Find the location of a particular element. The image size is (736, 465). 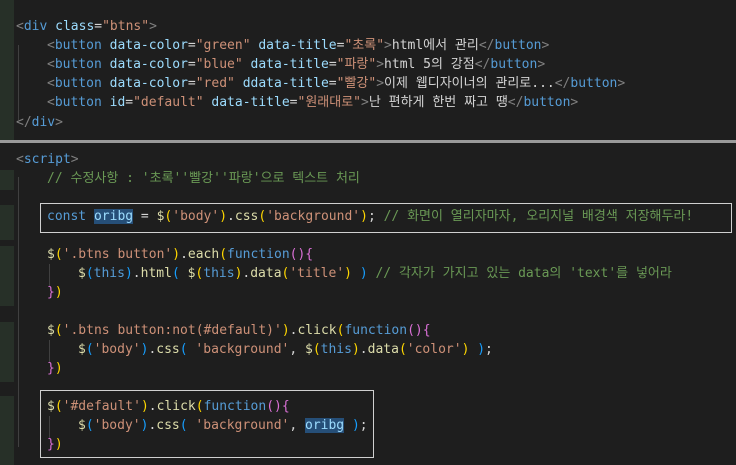

comment-text: // 수정사항 : '초록''빨강''파랑'으로 텍스트 처리 is located at coordinates (203, 178).